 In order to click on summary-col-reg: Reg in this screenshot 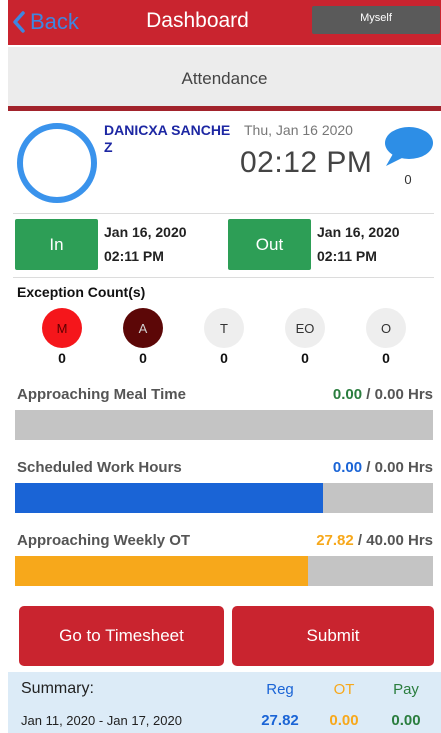, I will do `click(280, 689)`.